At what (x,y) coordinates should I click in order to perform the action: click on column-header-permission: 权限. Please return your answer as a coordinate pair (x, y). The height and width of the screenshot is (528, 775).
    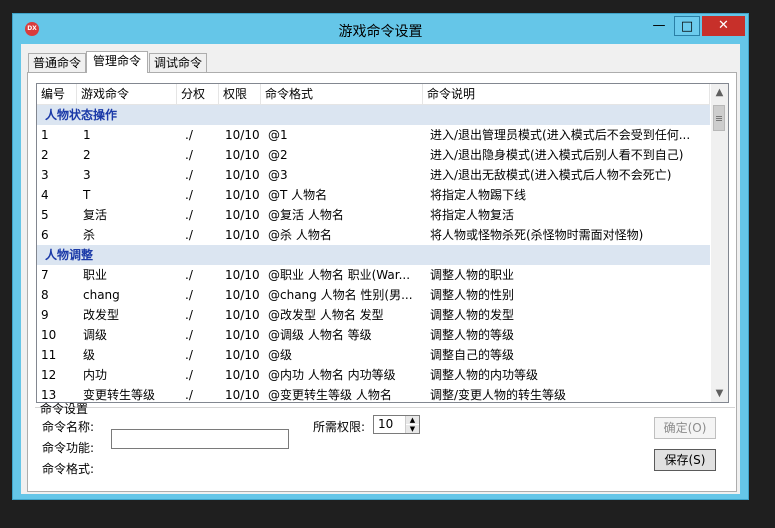
    Looking at the image, I should click on (240, 94).